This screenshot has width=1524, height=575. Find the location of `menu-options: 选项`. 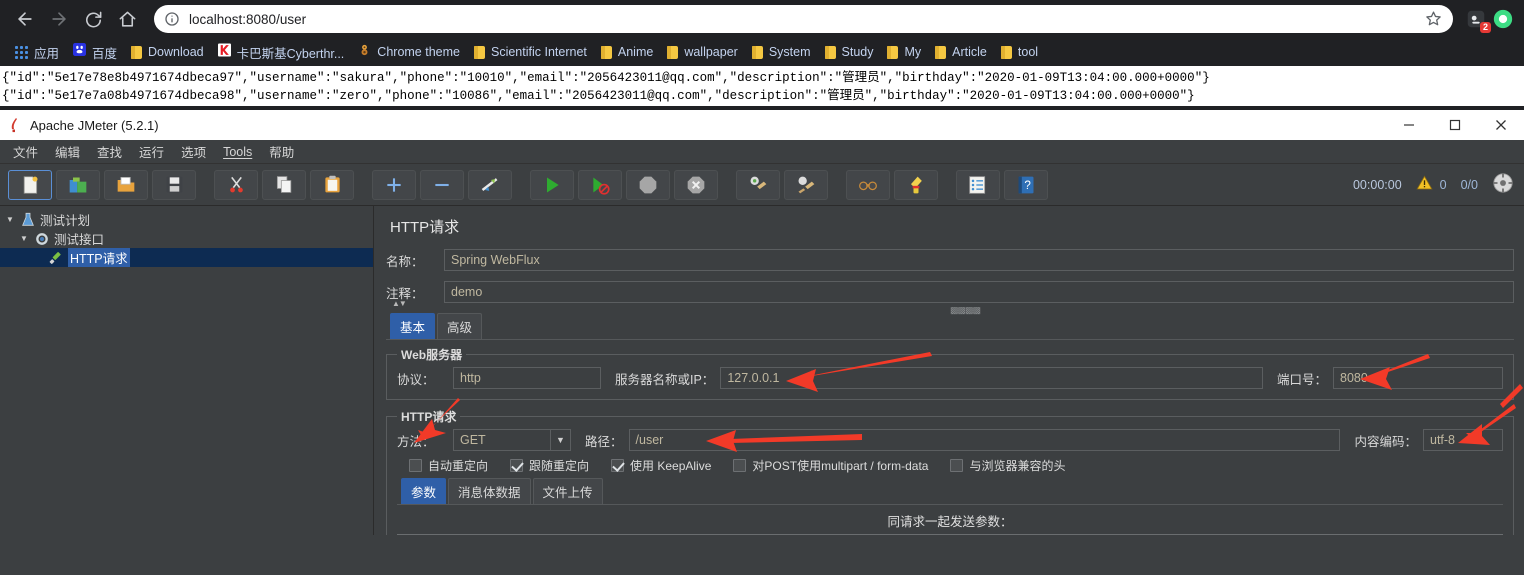

menu-options: 选项 is located at coordinates (193, 151).